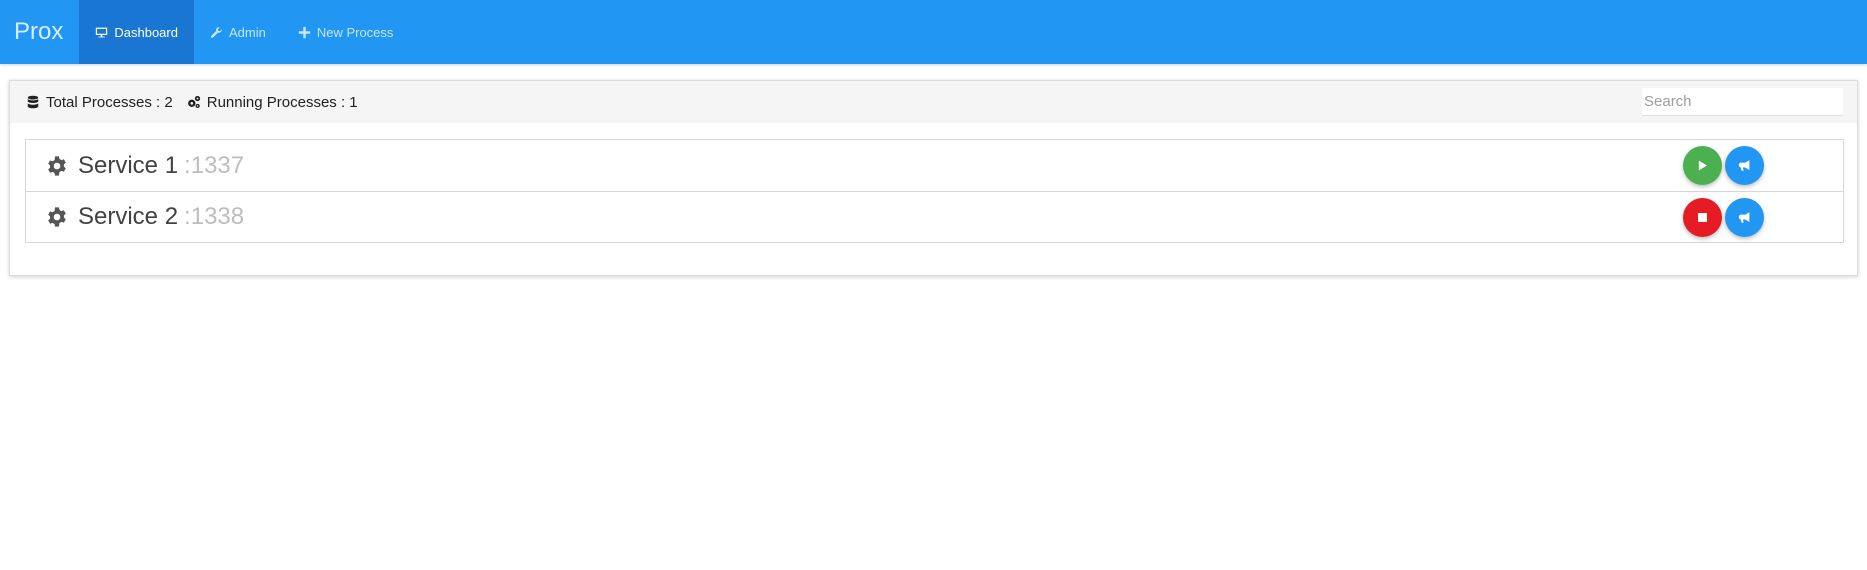  I want to click on process-port: :1337, so click(214, 165).